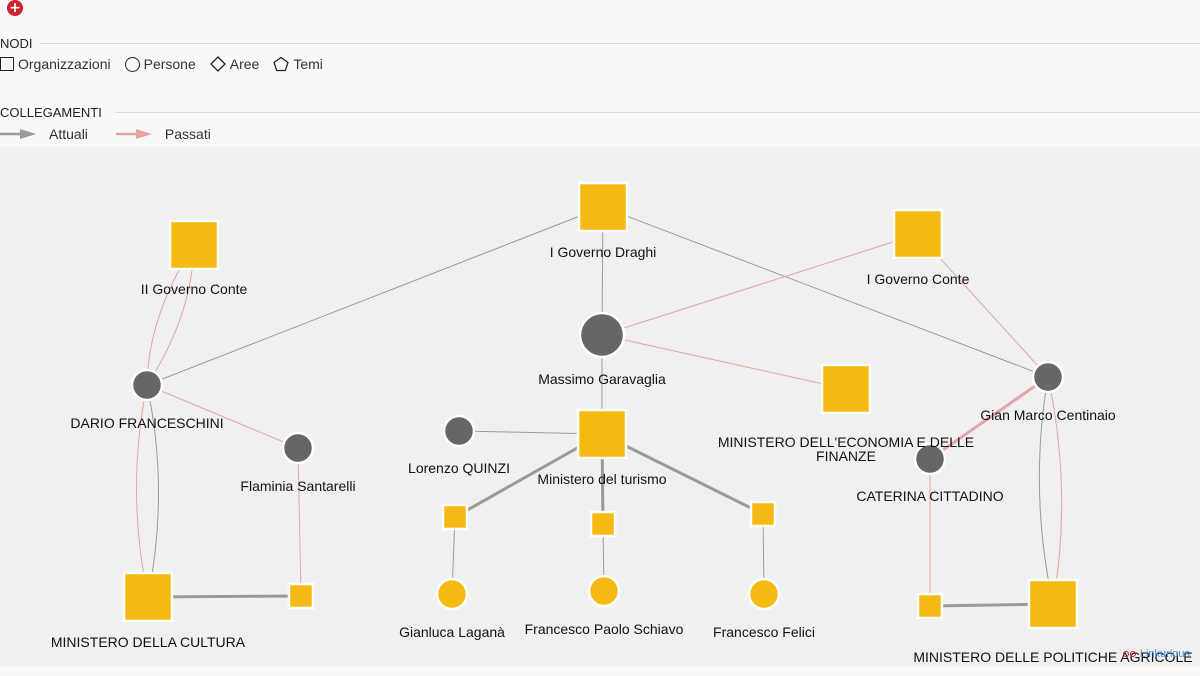  Describe the element at coordinates (602, 379) in the screenshot. I see `node-label-garavaglia: Massimo Garavaglia` at that location.